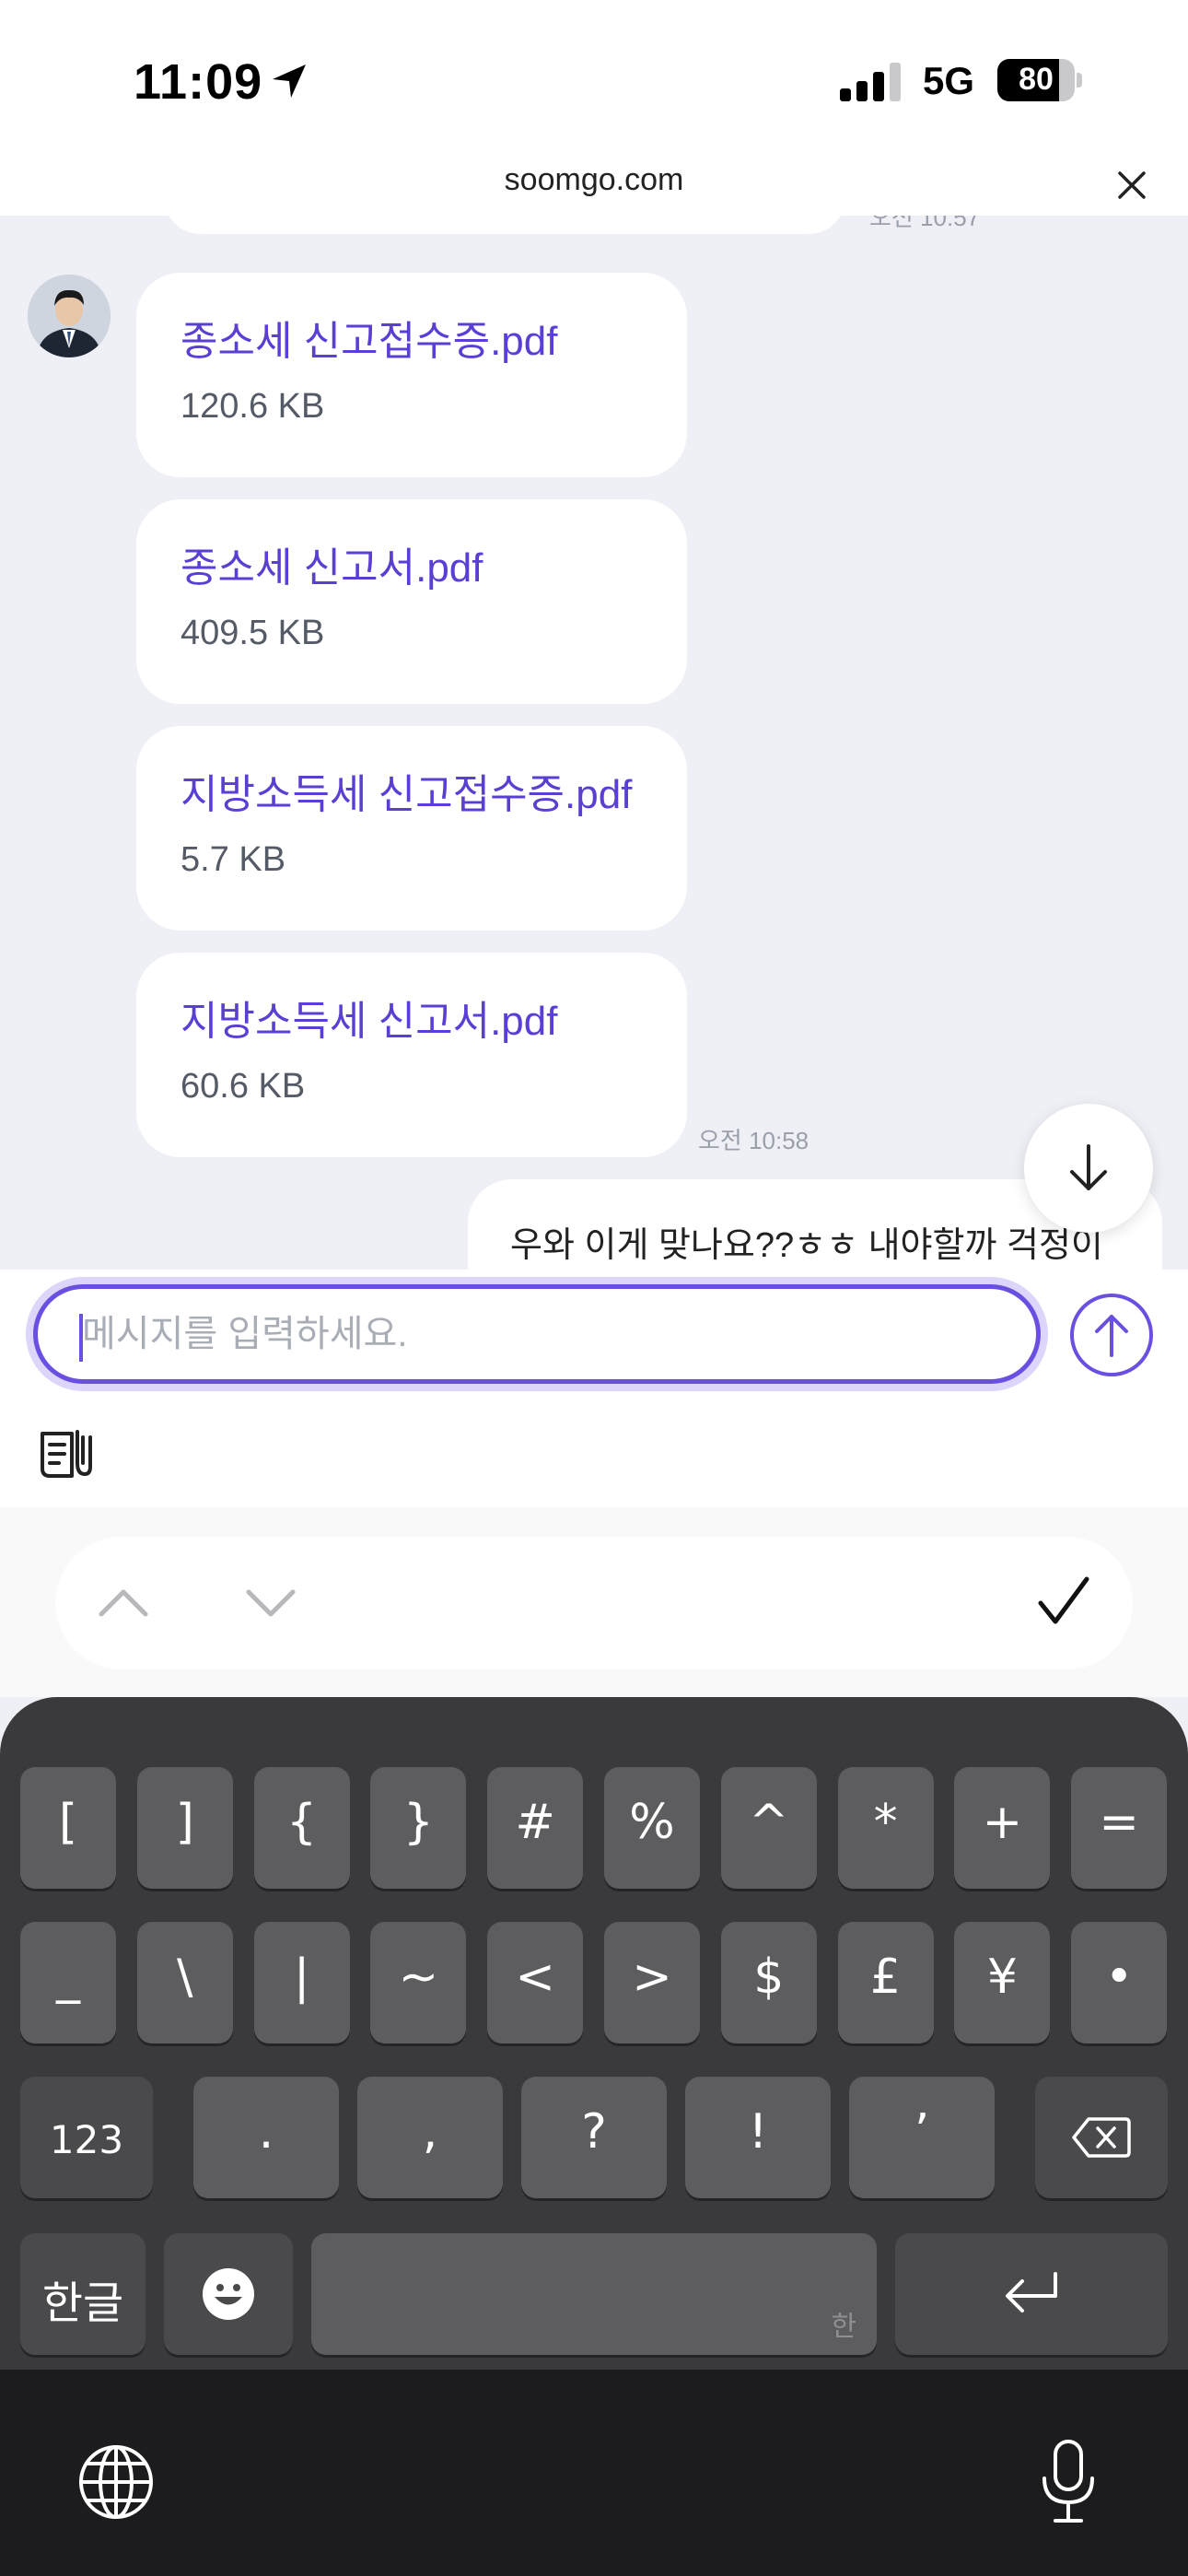 Image resolution: width=1188 pixels, height=2576 pixels. Describe the element at coordinates (594, 1388) in the screenshot. I see `message-composer` at that location.